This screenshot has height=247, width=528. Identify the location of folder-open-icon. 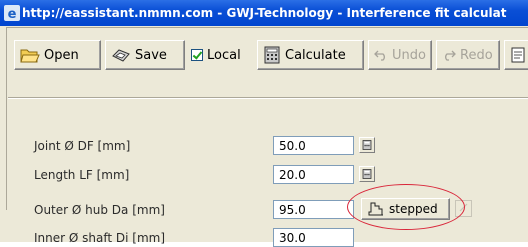
(30, 56).